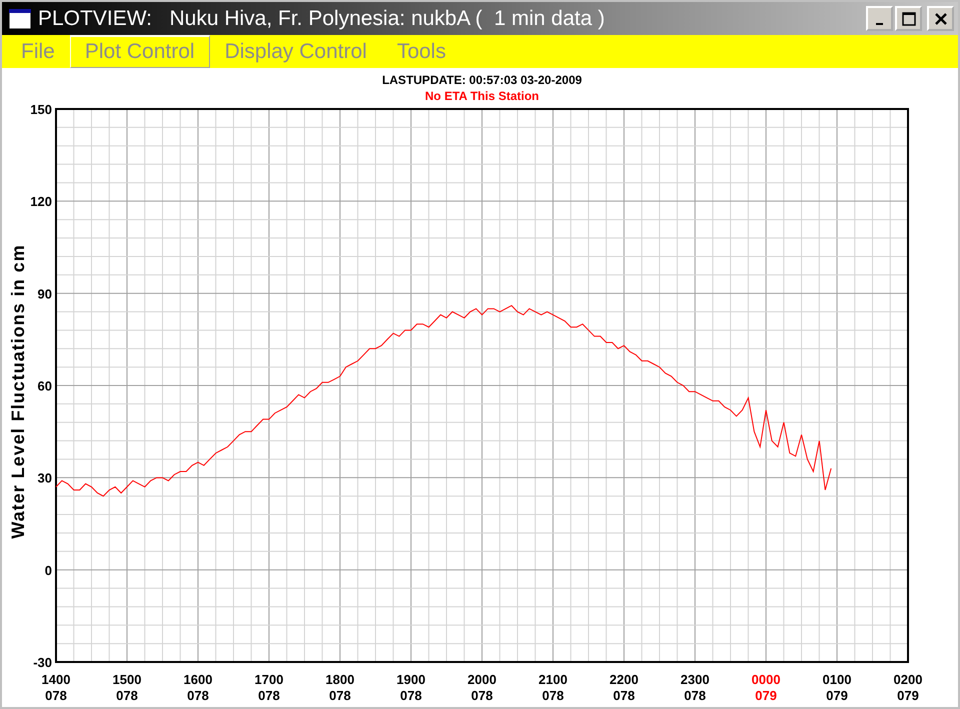 Image resolution: width=960 pixels, height=709 pixels. Describe the element at coordinates (41, 109) in the screenshot. I see `y-tick-label: 150` at that location.